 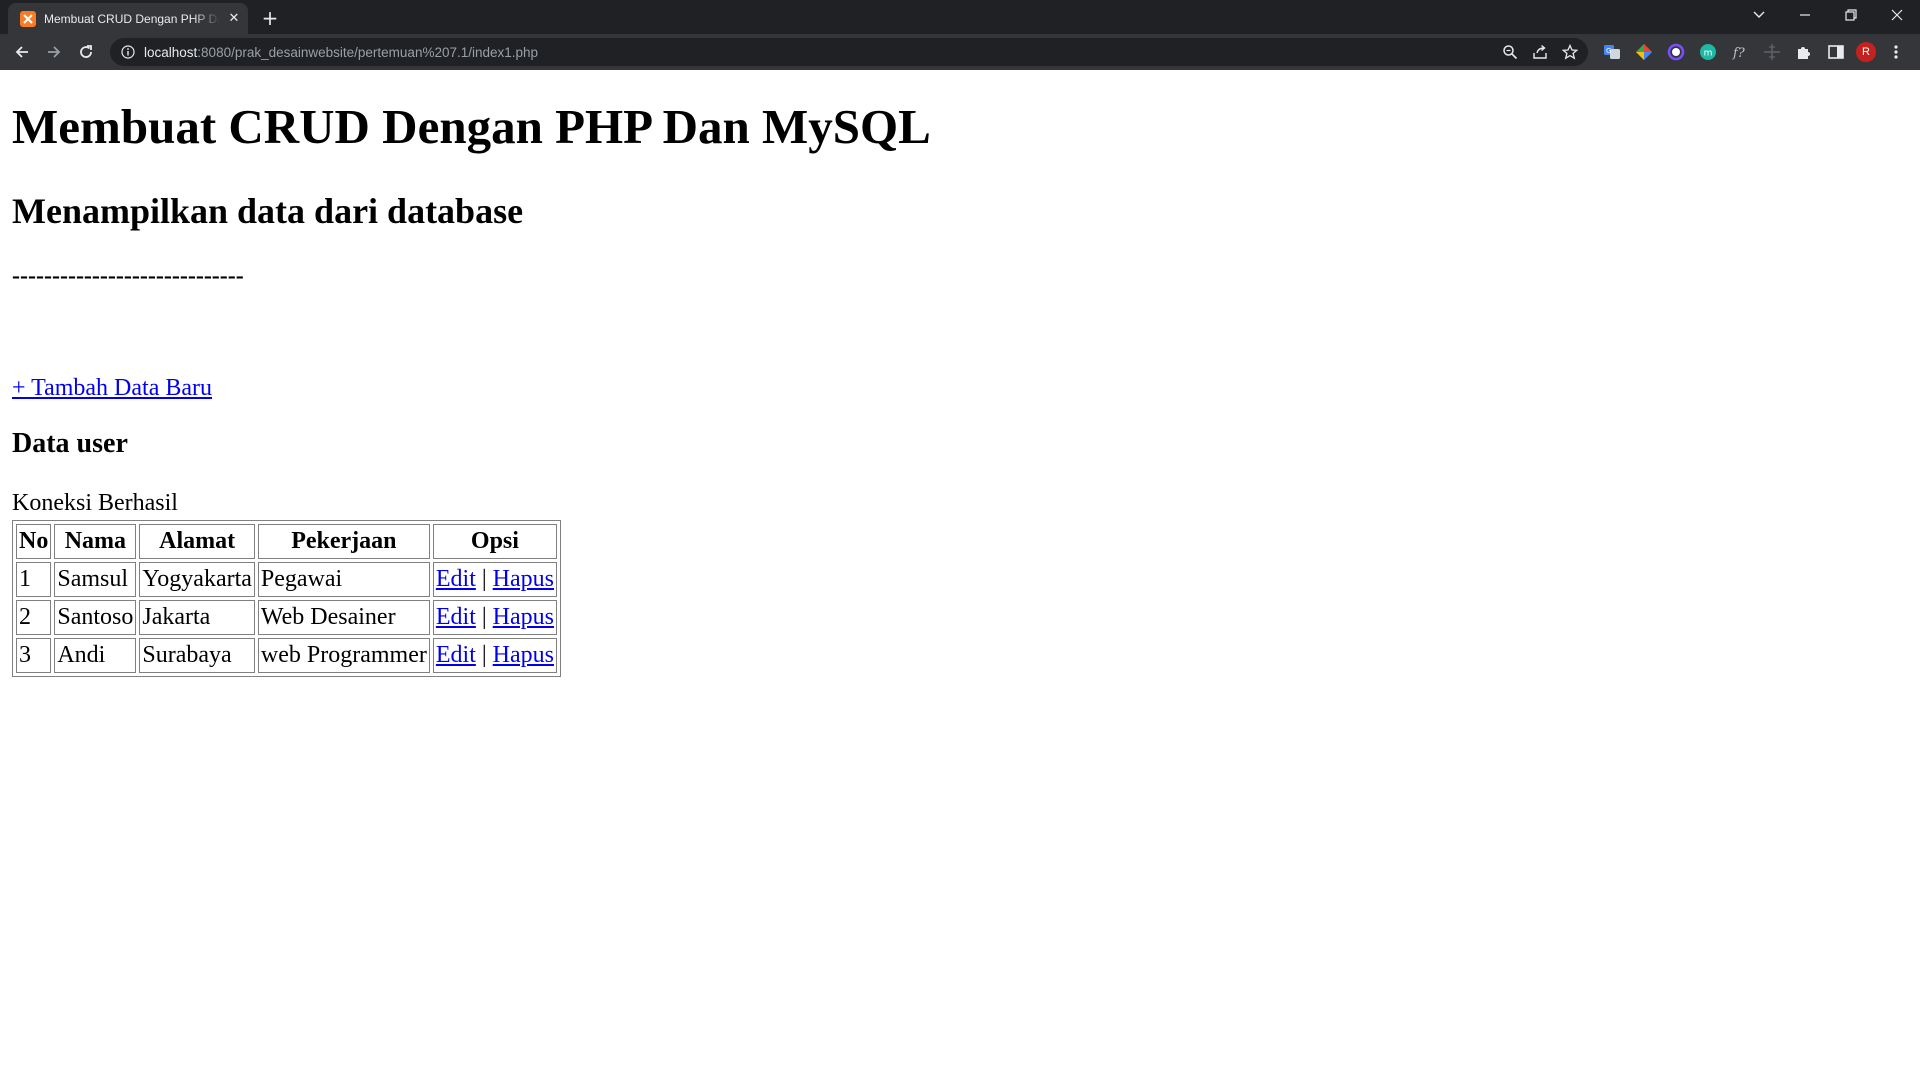 What do you see at coordinates (112, 388) in the screenshot?
I see `add-data-link: + Tambah Data Baru` at bounding box center [112, 388].